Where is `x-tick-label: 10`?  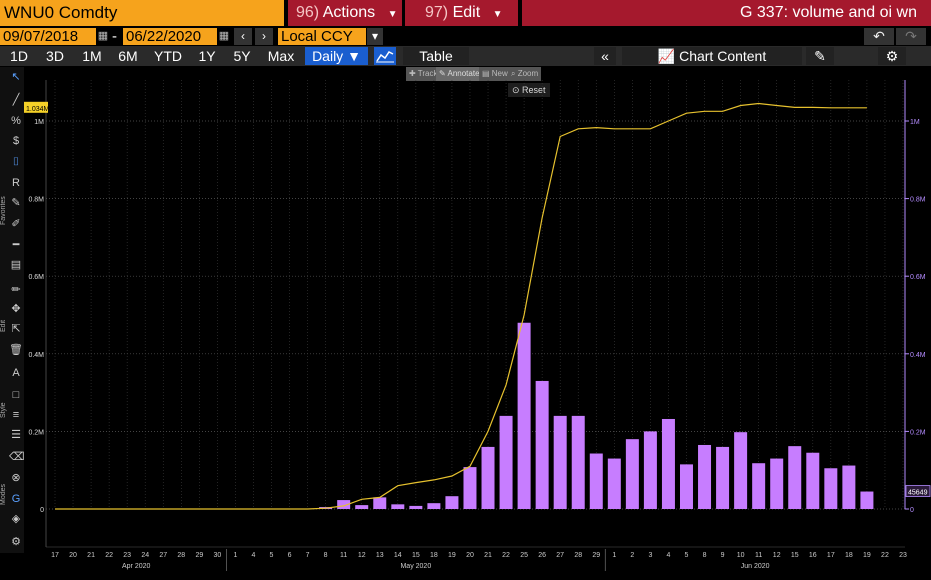
x-tick-label: 10 is located at coordinates (741, 555).